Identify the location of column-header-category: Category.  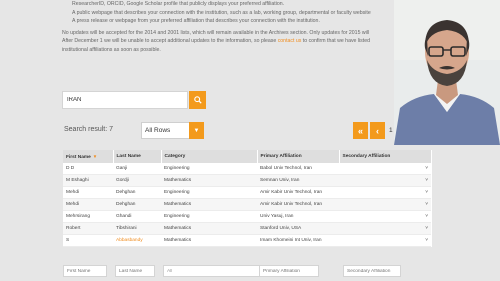
(209, 156).